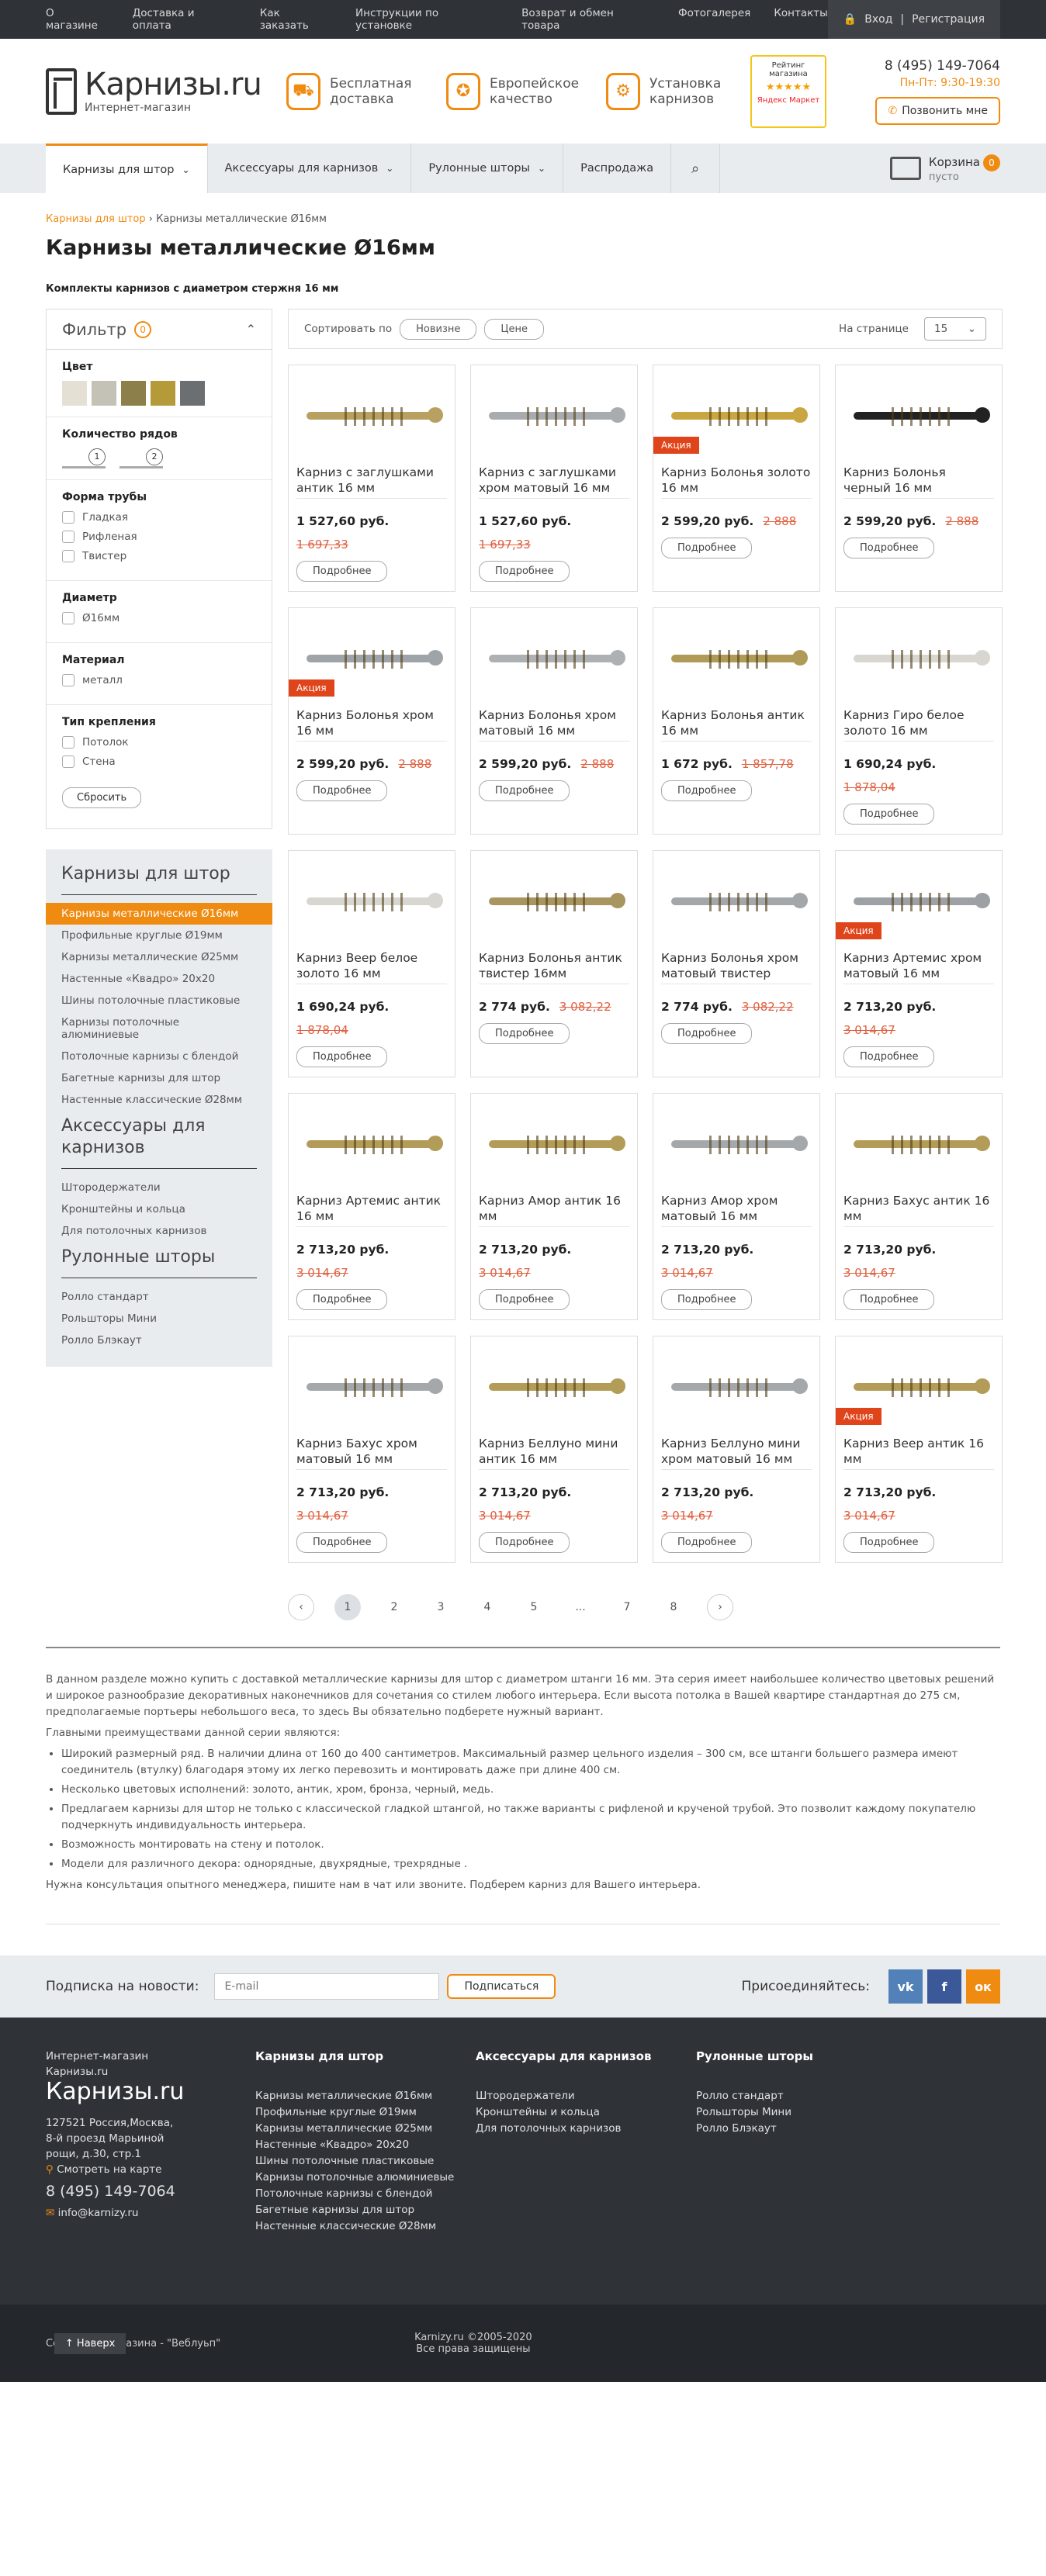  What do you see at coordinates (554, 1210) in the screenshot?
I see `product-name: Карниз Амор антик 16 мм` at bounding box center [554, 1210].